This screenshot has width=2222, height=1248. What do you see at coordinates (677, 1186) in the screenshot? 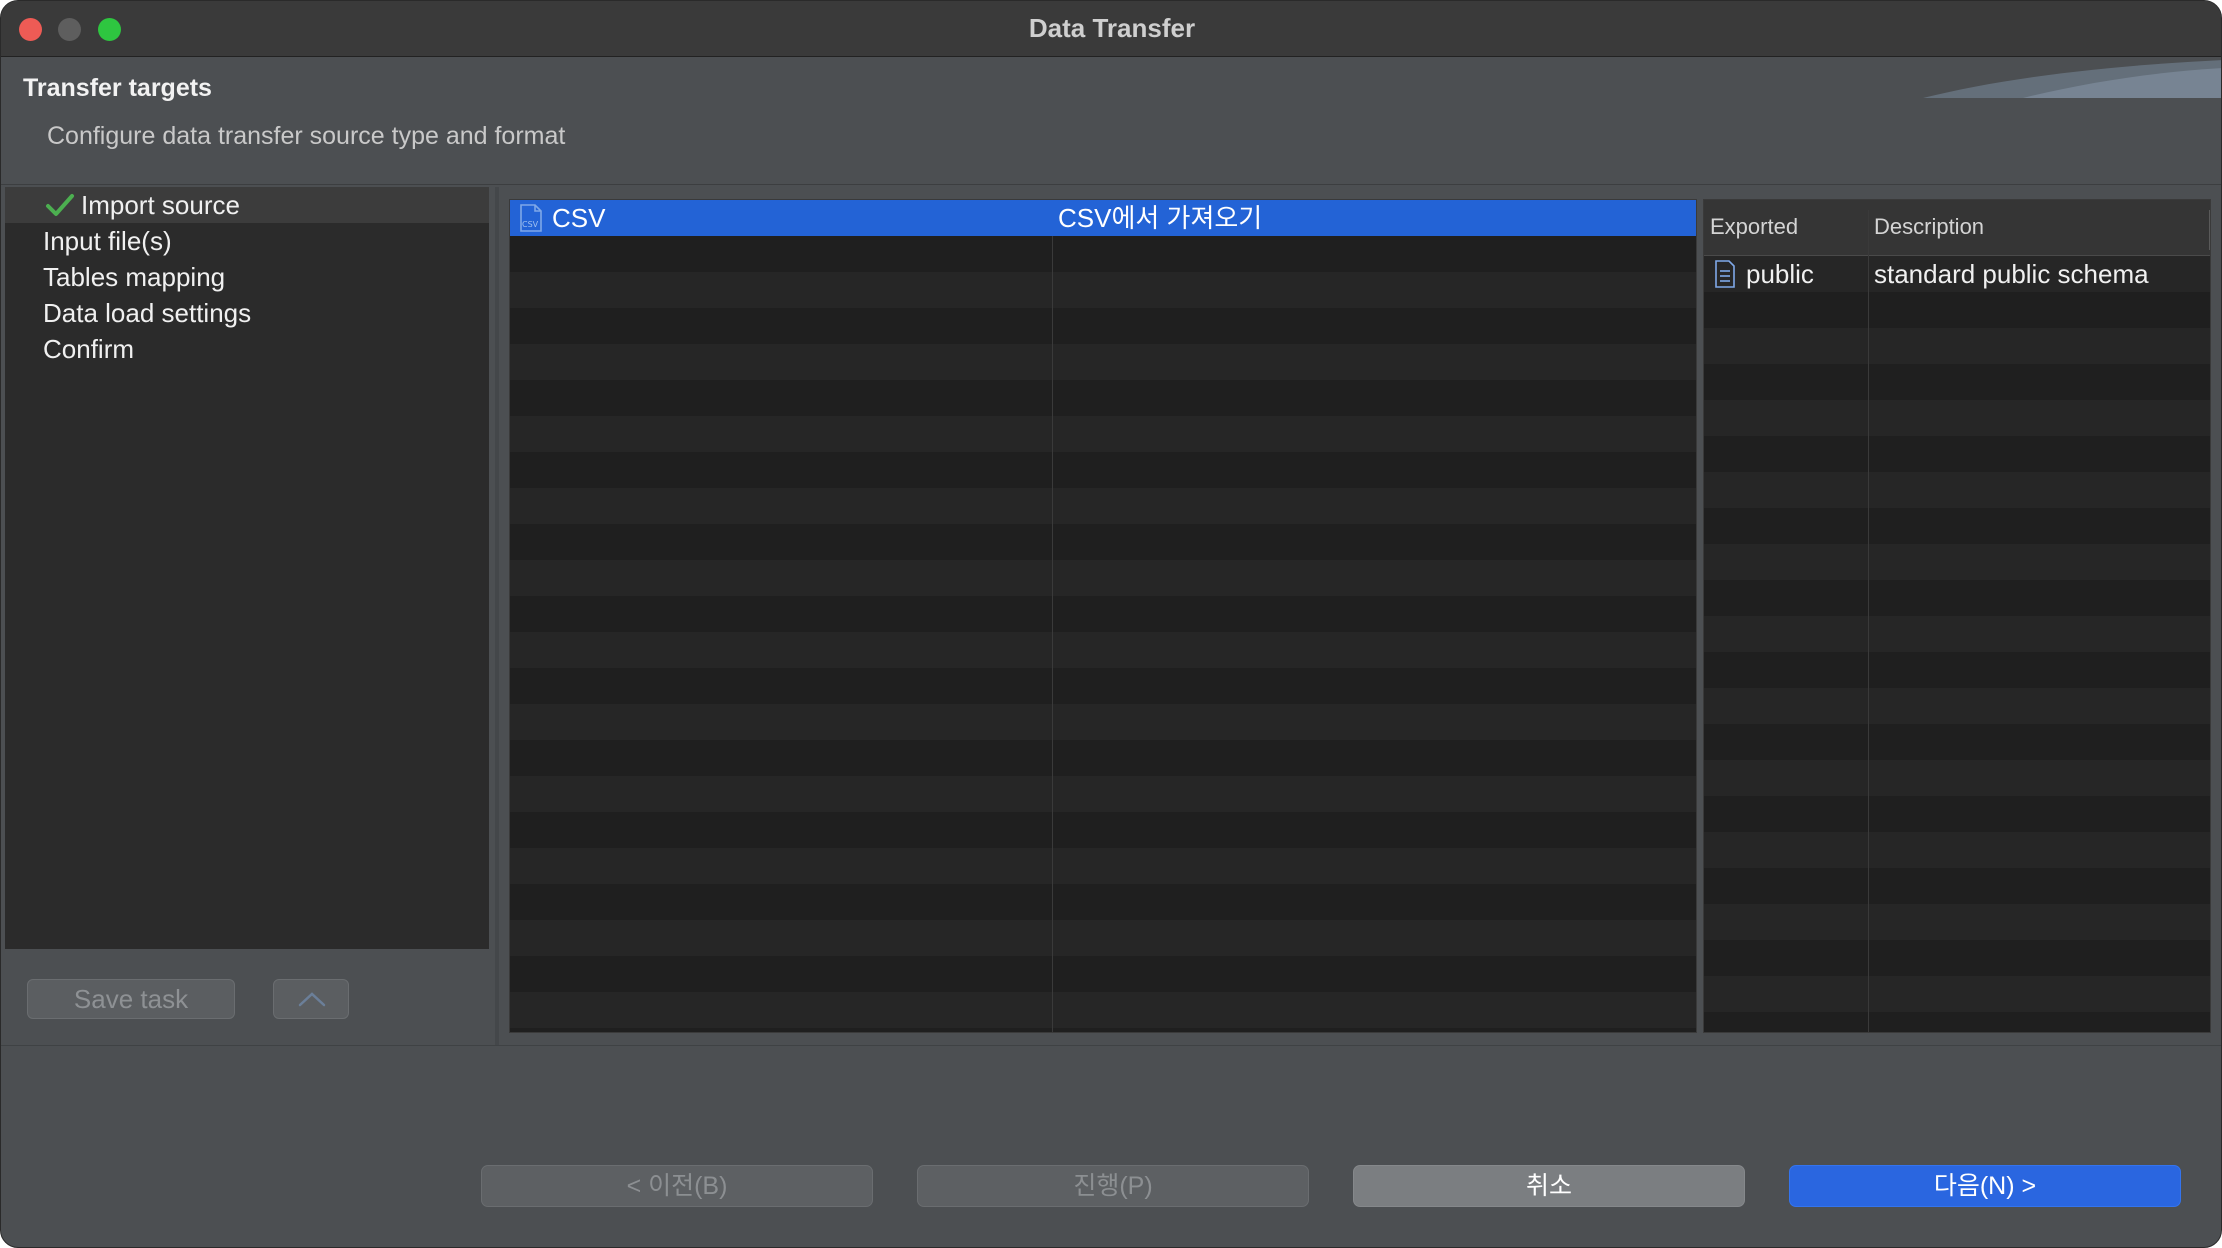
I see `previous-button: < 이전(B)` at bounding box center [677, 1186].